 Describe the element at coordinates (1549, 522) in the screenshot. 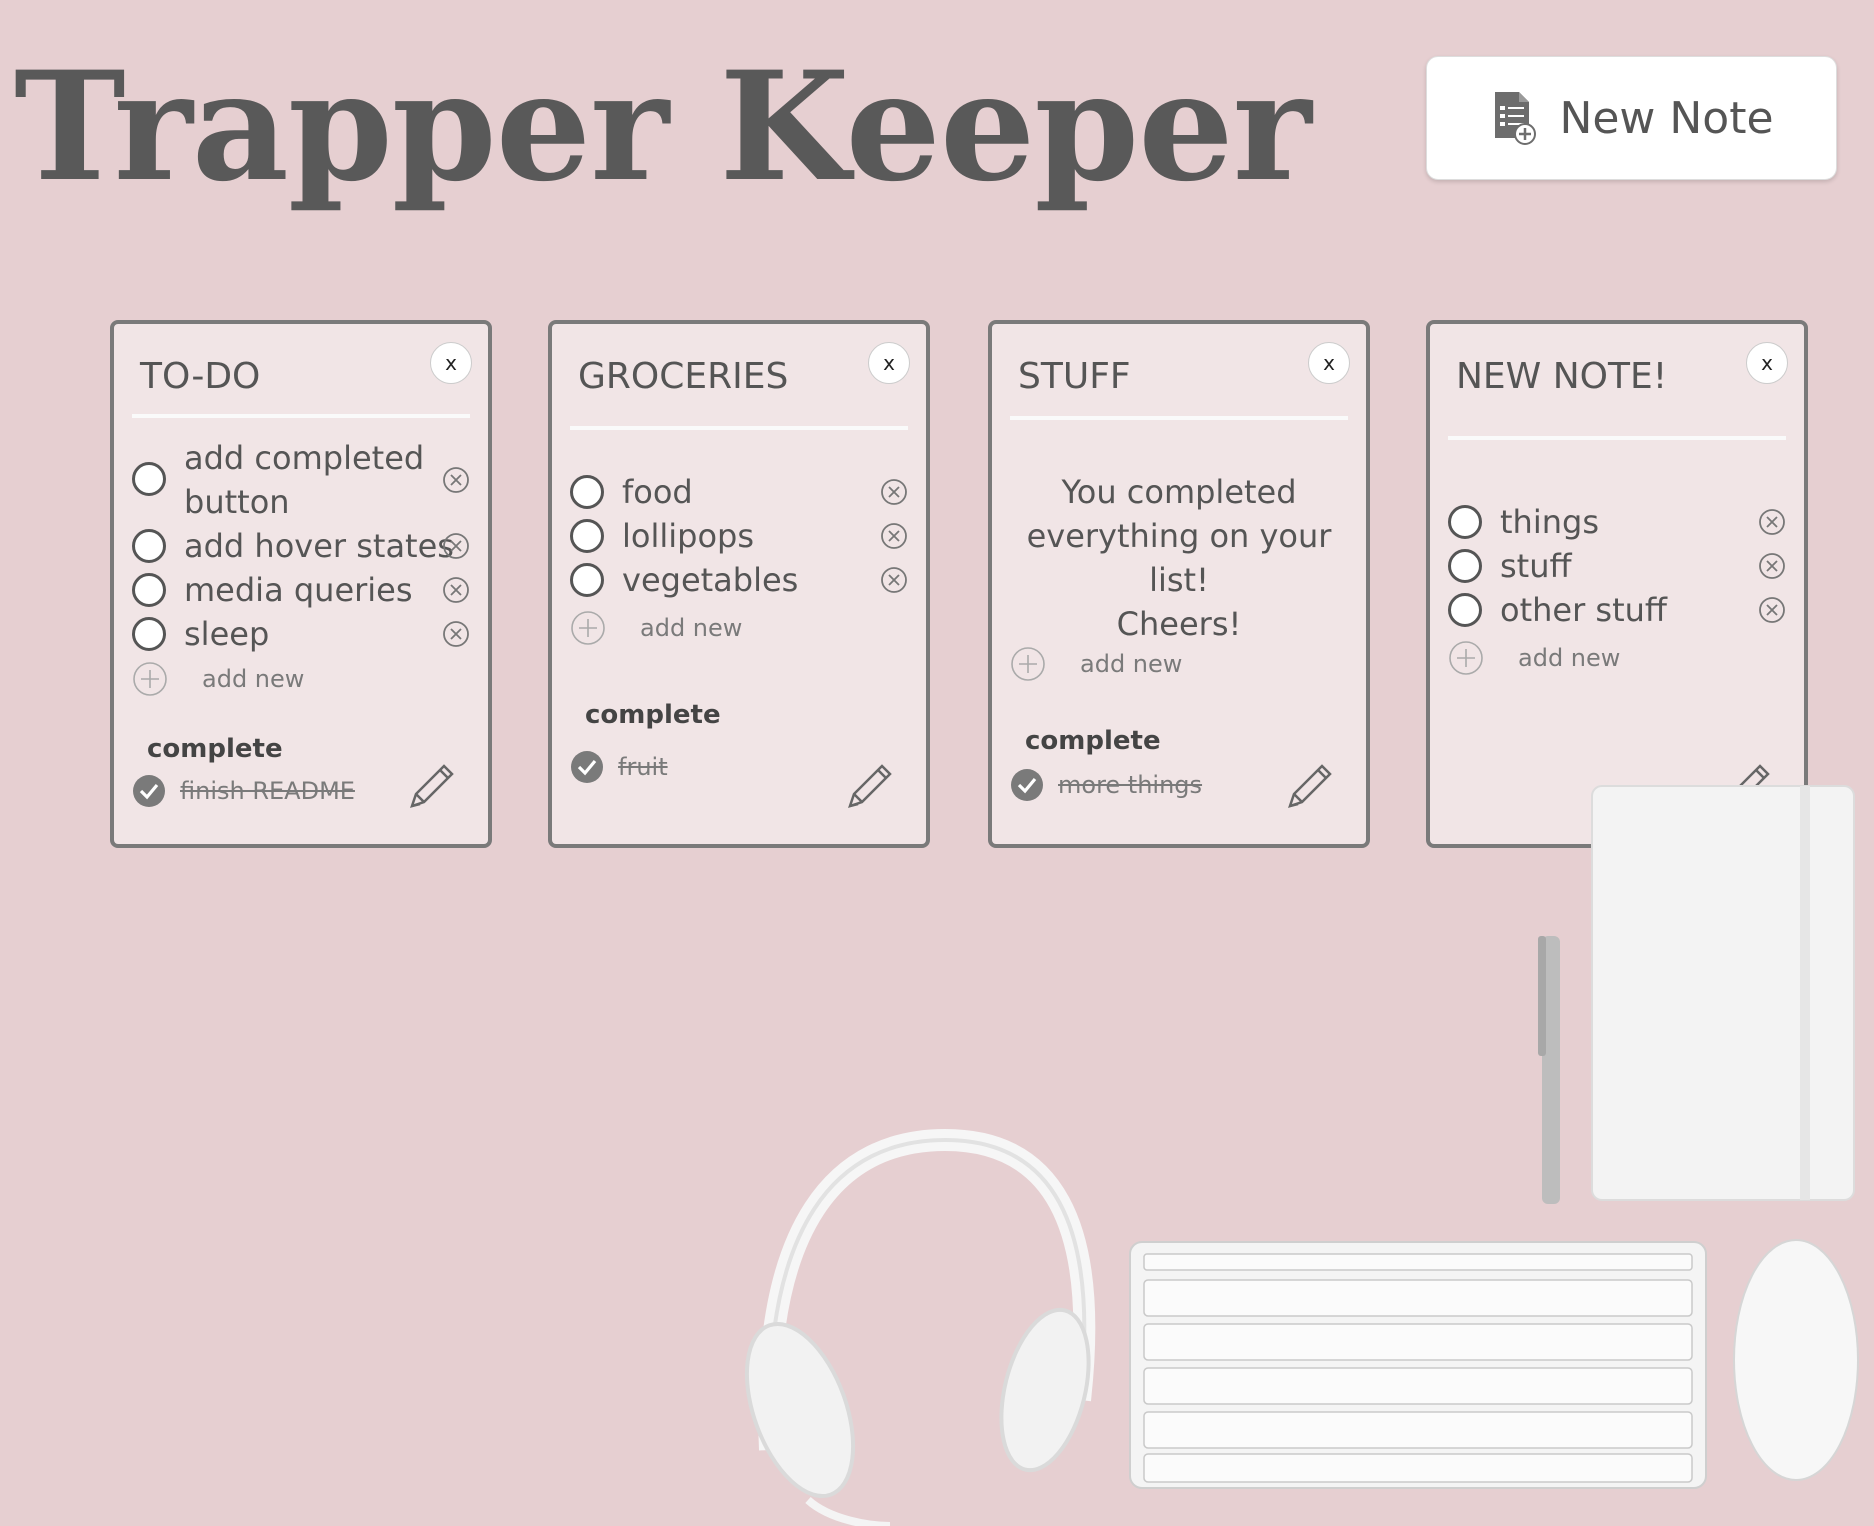

I see `item-text: things` at that location.